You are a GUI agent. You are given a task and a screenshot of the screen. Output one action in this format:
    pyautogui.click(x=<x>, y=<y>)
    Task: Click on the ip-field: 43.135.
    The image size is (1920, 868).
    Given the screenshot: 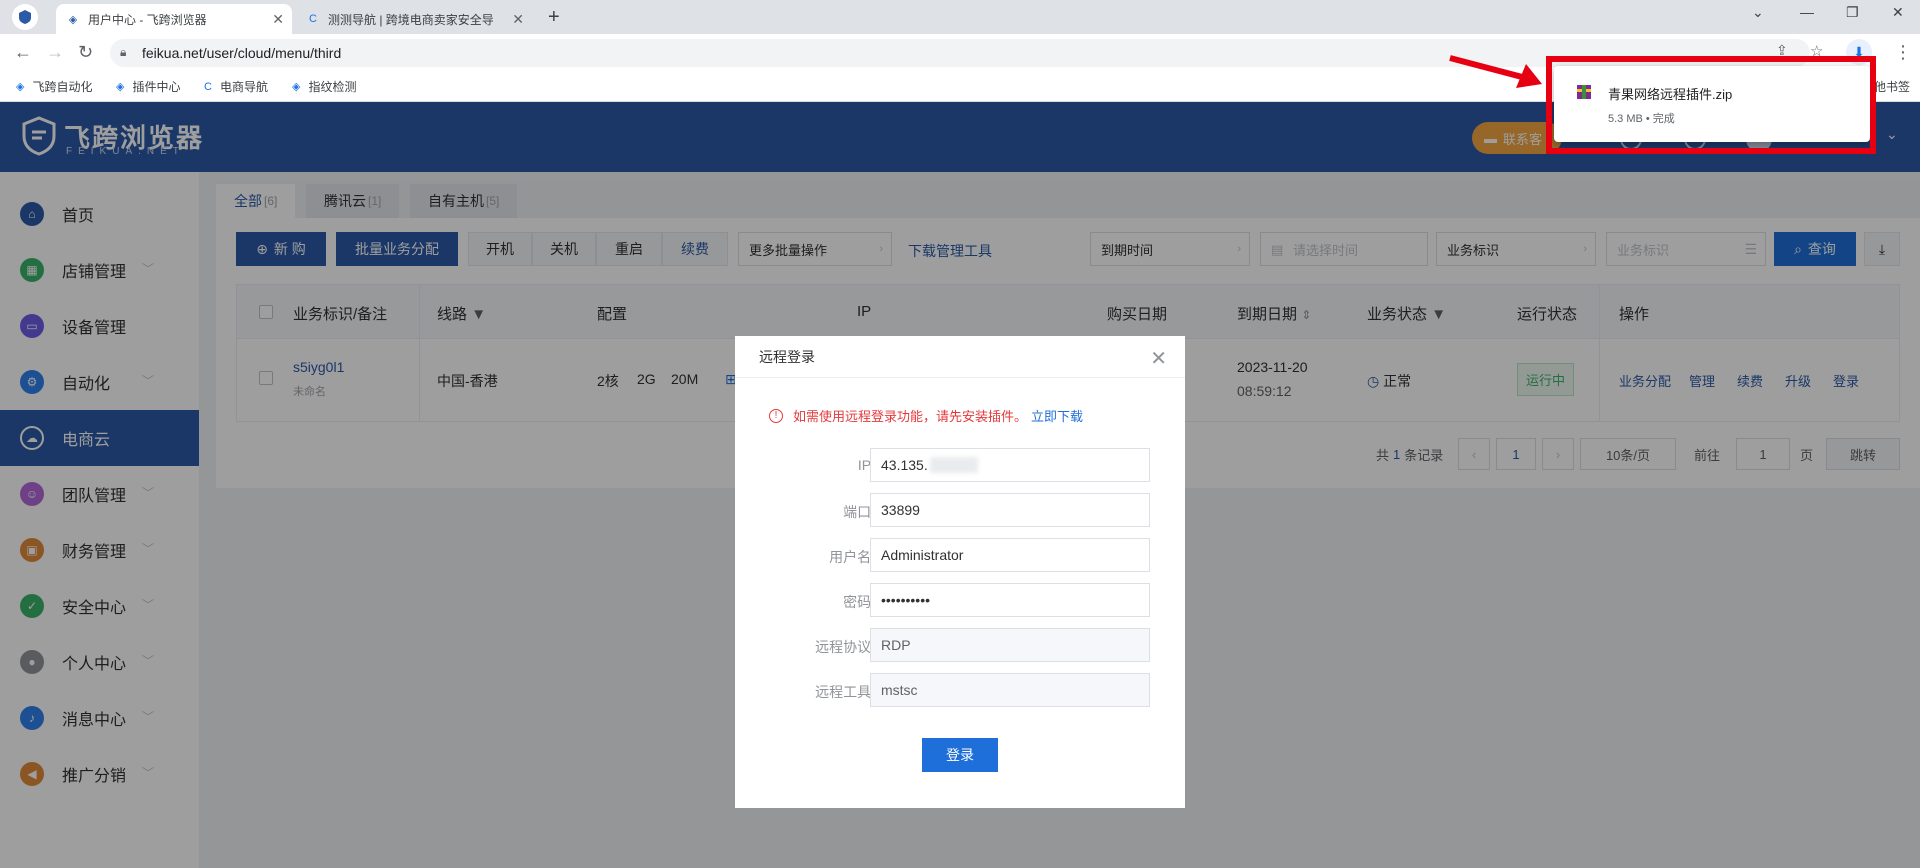 What is the action you would take?
    pyautogui.click(x=1010, y=465)
    